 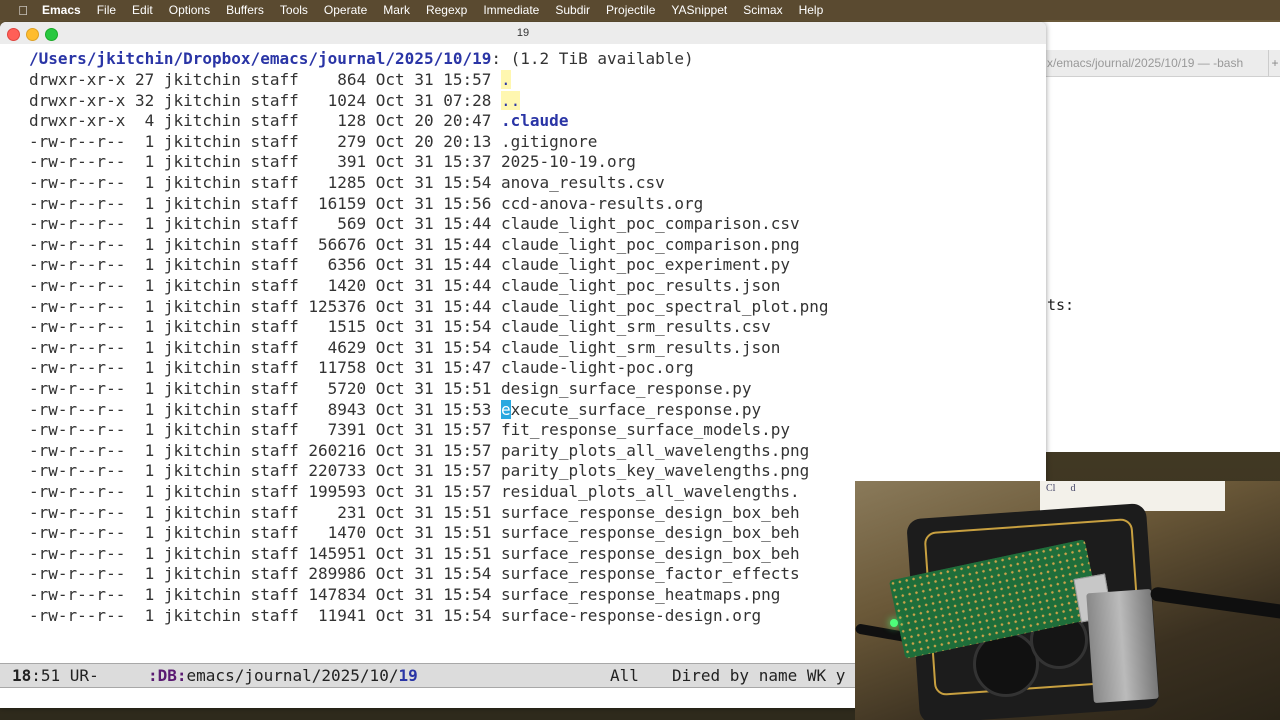 I want to click on dired-filename: claude_light_srm_results.json, so click(x=640, y=347).